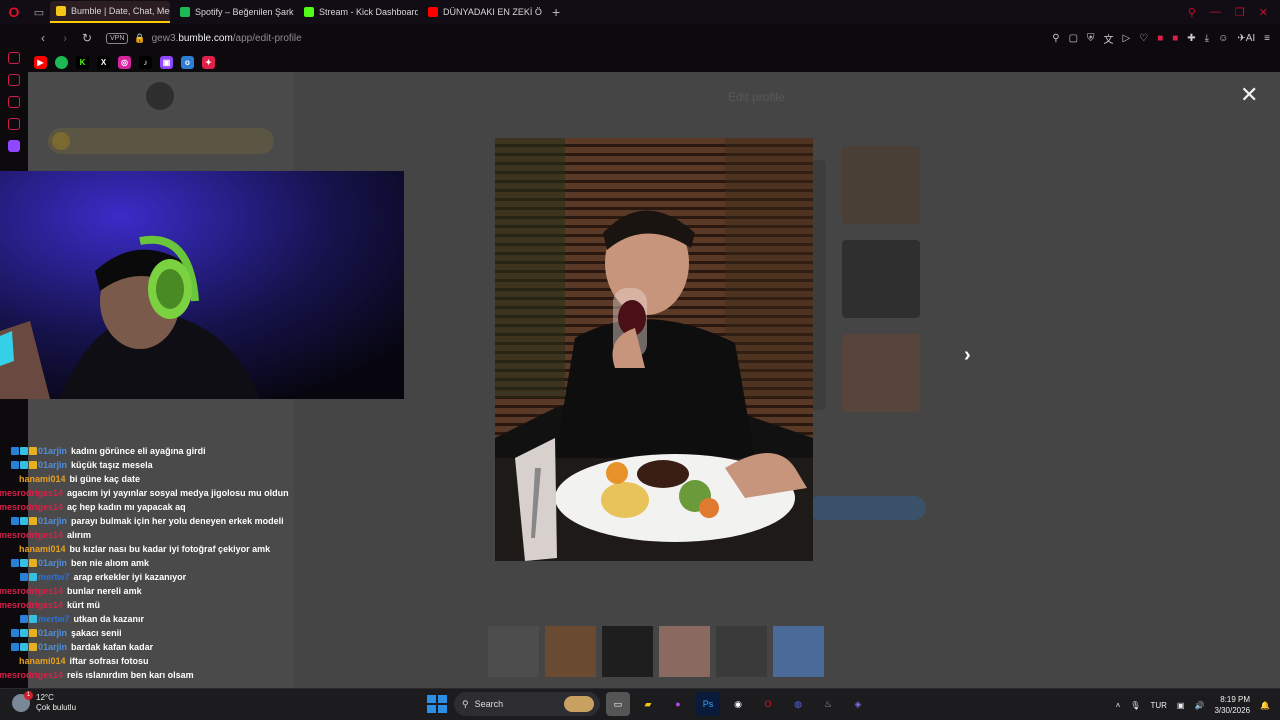 The image size is (1280, 720). I want to click on translate-icon: 文, so click(1109, 38).